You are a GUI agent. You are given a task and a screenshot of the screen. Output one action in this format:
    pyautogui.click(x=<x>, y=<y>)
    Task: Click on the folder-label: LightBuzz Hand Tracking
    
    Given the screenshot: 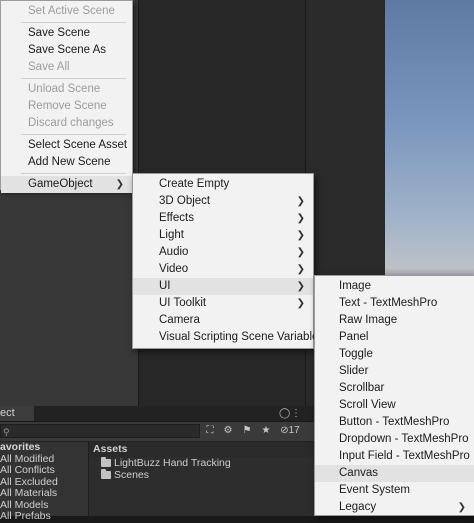 What is the action you would take?
    pyautogui.click(x=172, y=463)
    